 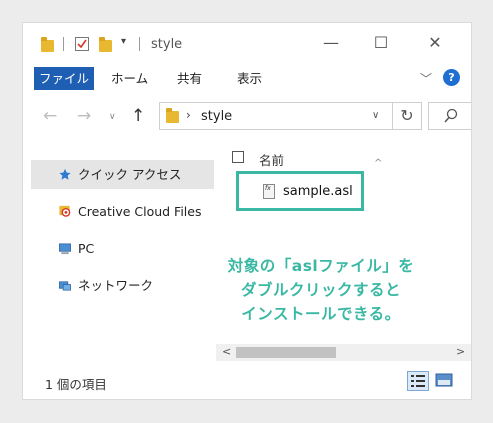 What do you see at coordinates (116, 285) in the screenshot?
I see `nav-item-label: ネットワーク` at bounding box center [116, 285].